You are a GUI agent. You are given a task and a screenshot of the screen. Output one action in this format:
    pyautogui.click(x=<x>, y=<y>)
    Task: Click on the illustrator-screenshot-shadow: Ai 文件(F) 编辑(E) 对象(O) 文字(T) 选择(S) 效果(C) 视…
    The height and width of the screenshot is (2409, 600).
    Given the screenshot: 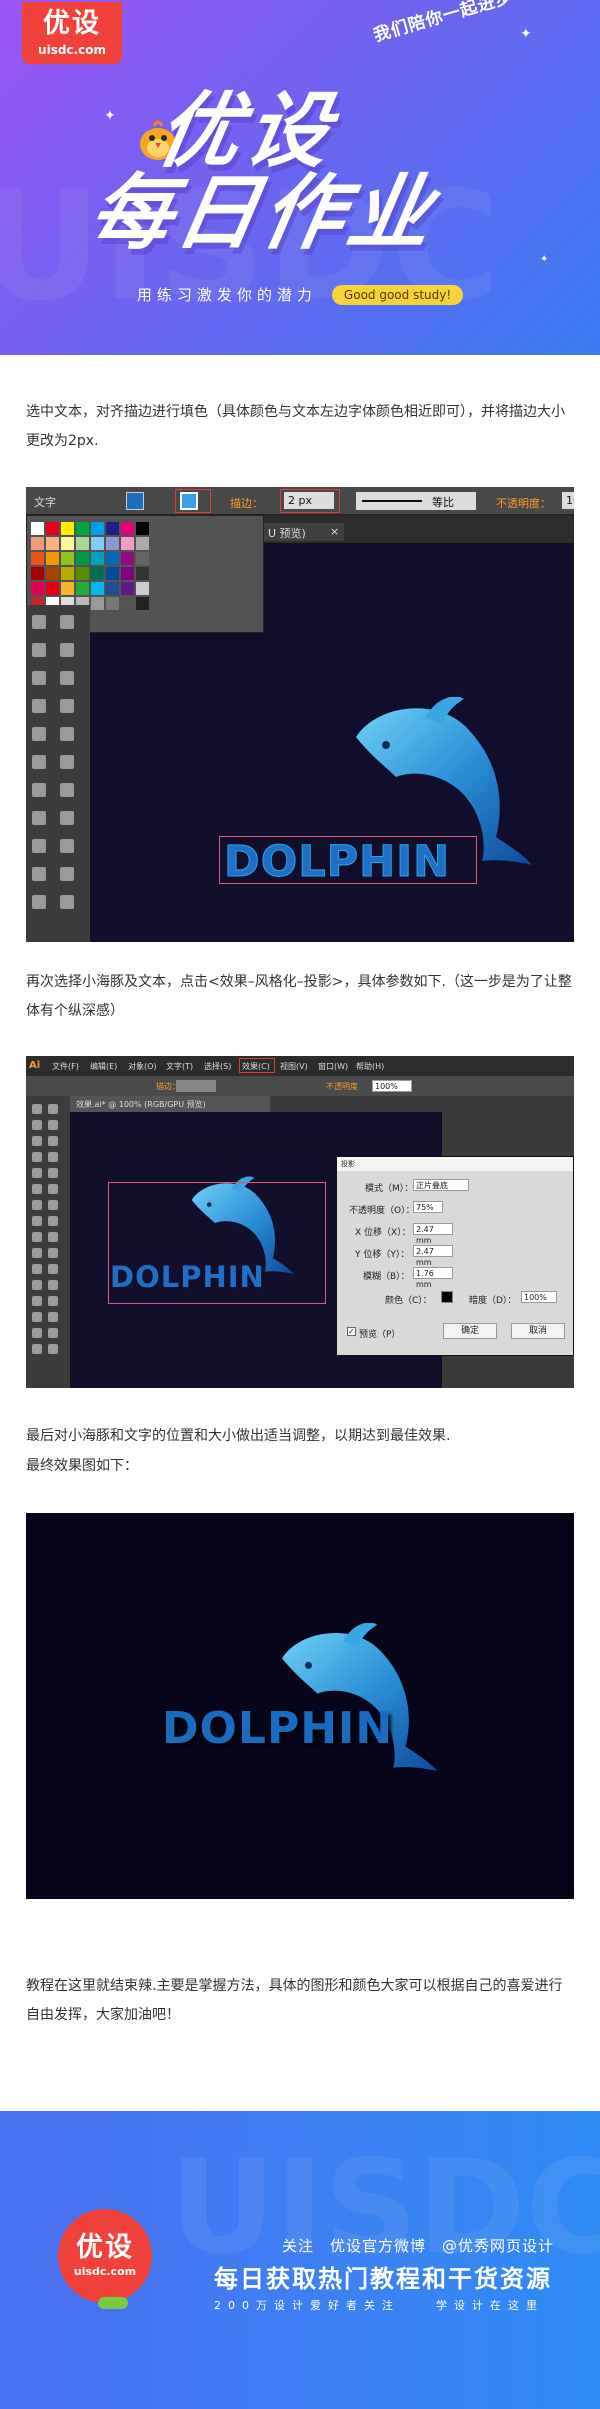 What is the action you would take?
    pyautogui.click(x=300, y=1222)
    